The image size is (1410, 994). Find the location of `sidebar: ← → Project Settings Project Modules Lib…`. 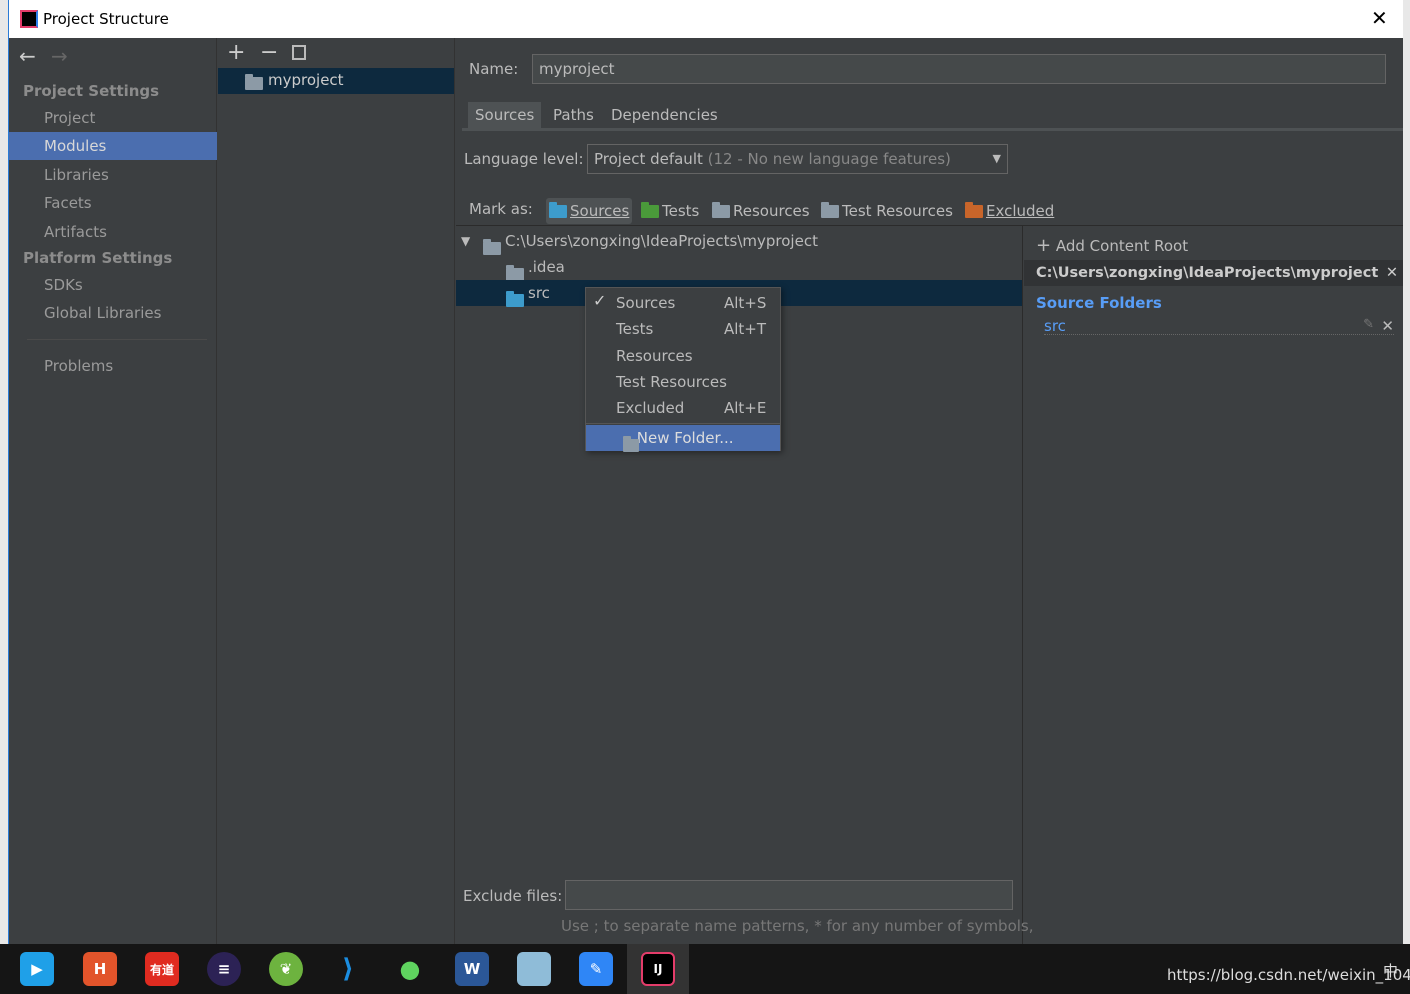

sidebar: ← → Project Settings Project Modules Lib… is located at coordinates (113, 491).